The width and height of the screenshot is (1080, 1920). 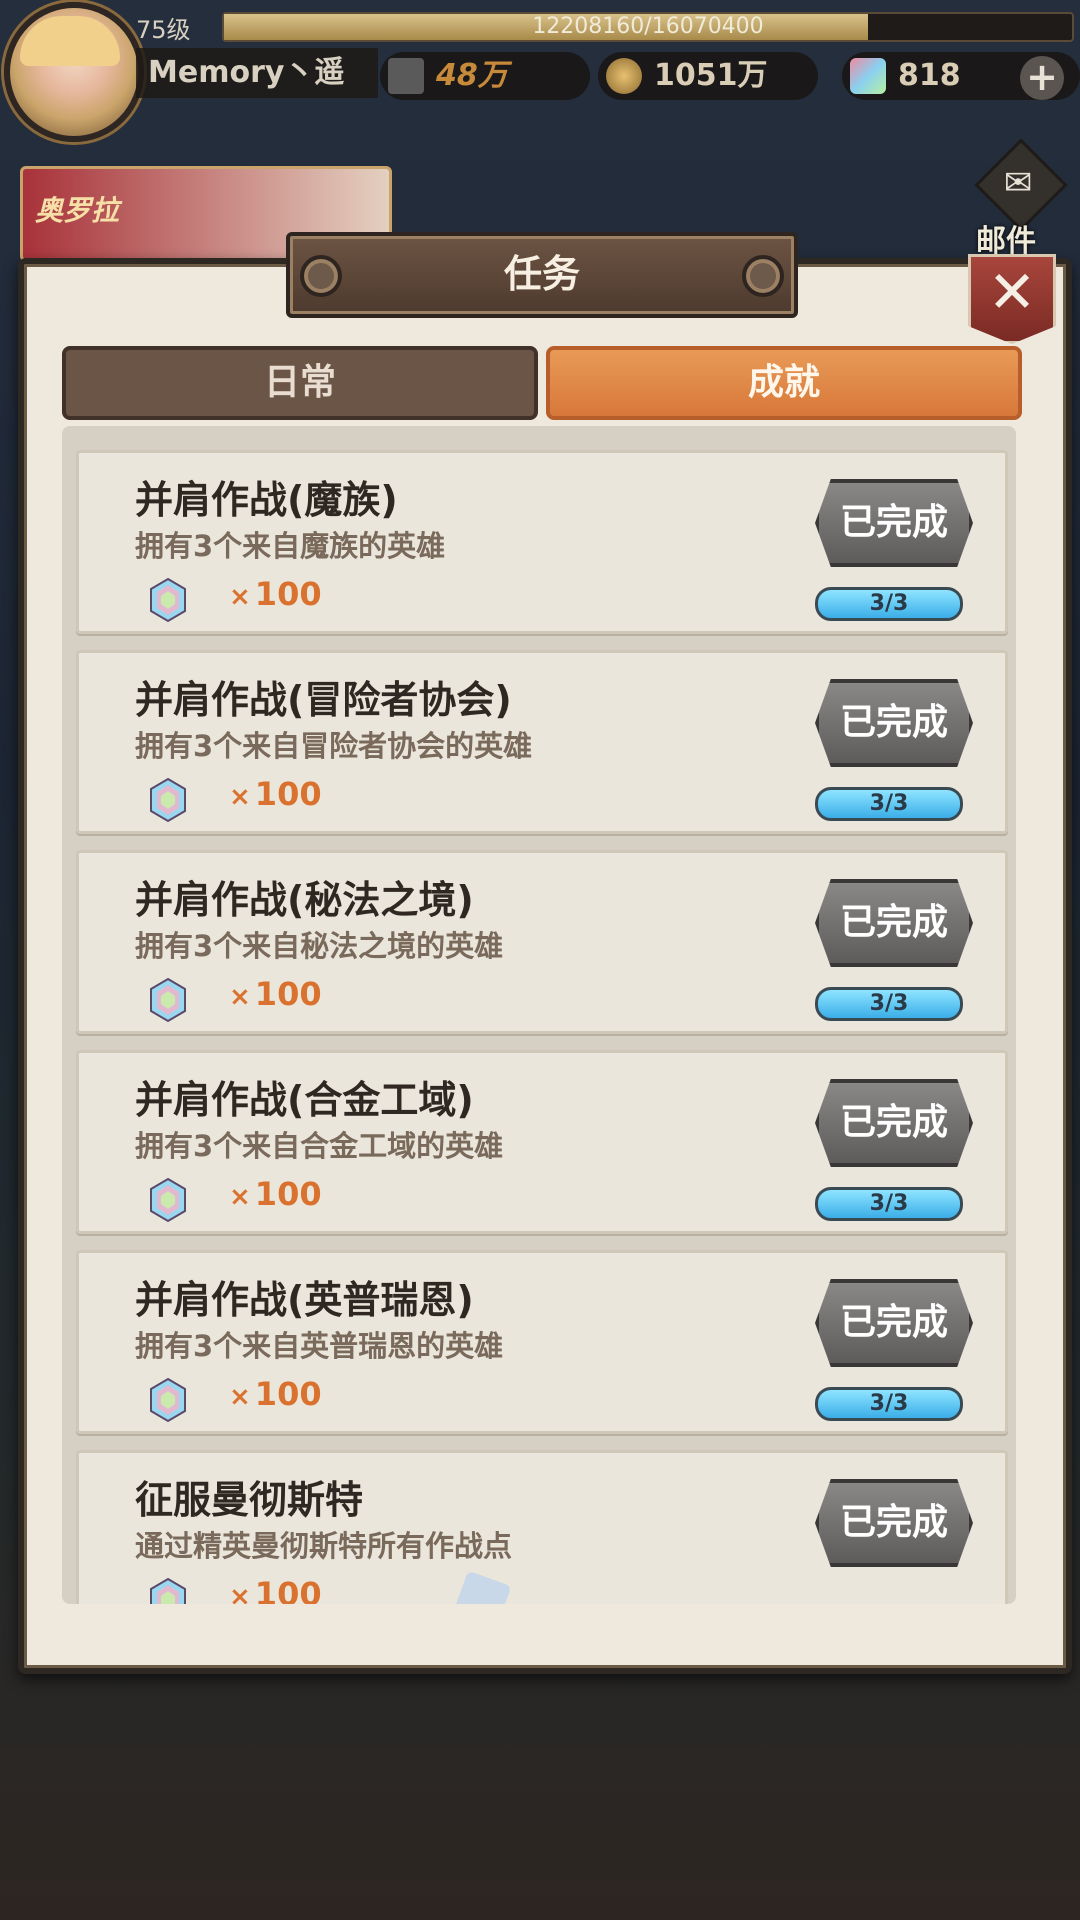 What do you see at coordinates (784, 383) in the screenshot?
I see `tab-achievements: 成就` at bounding box center [784, 383].